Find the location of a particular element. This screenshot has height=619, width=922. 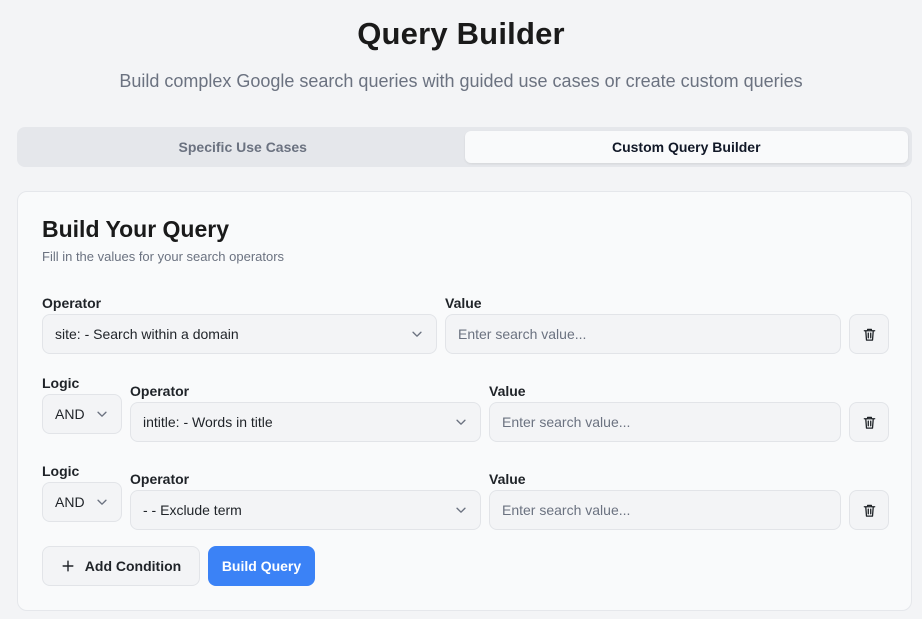

tab-specific-use-cases: Specific Use Cases is located at coordinates (243, 147).